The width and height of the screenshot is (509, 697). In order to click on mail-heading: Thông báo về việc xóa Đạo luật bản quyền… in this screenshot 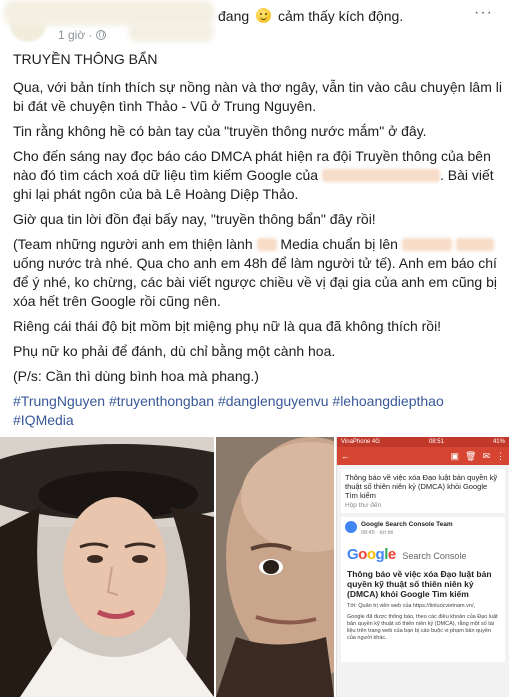, I will do `click(419, 584)`.